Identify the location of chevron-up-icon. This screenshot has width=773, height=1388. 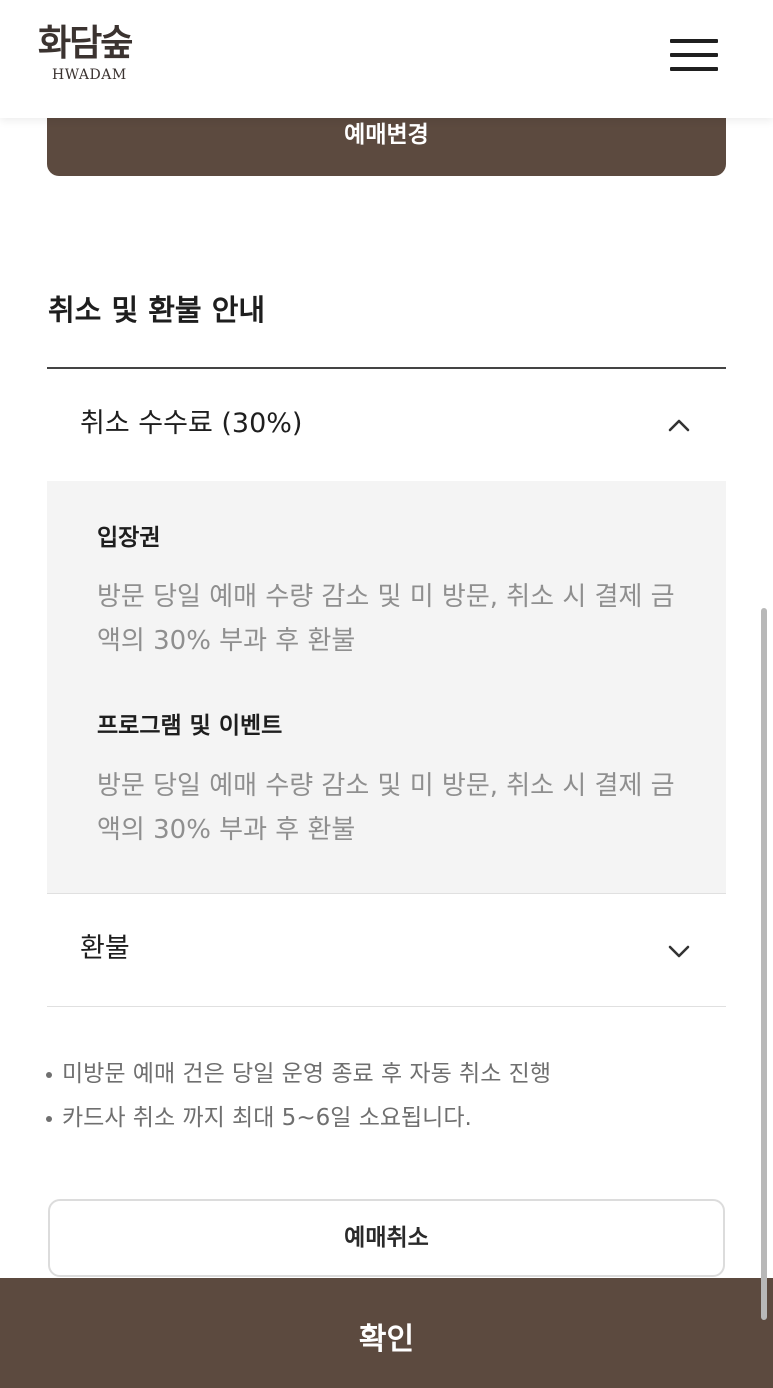
(679, 425).